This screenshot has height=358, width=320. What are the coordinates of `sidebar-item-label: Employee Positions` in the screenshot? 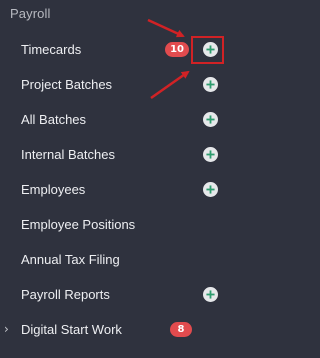 It's located at (78, 224).